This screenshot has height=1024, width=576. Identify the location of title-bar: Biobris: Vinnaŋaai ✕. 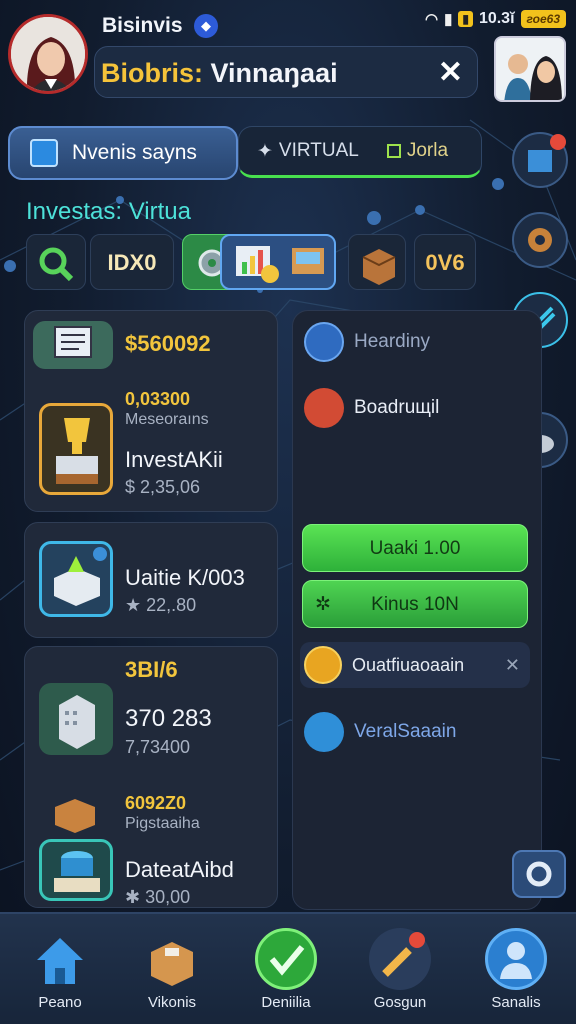
(286, 72).